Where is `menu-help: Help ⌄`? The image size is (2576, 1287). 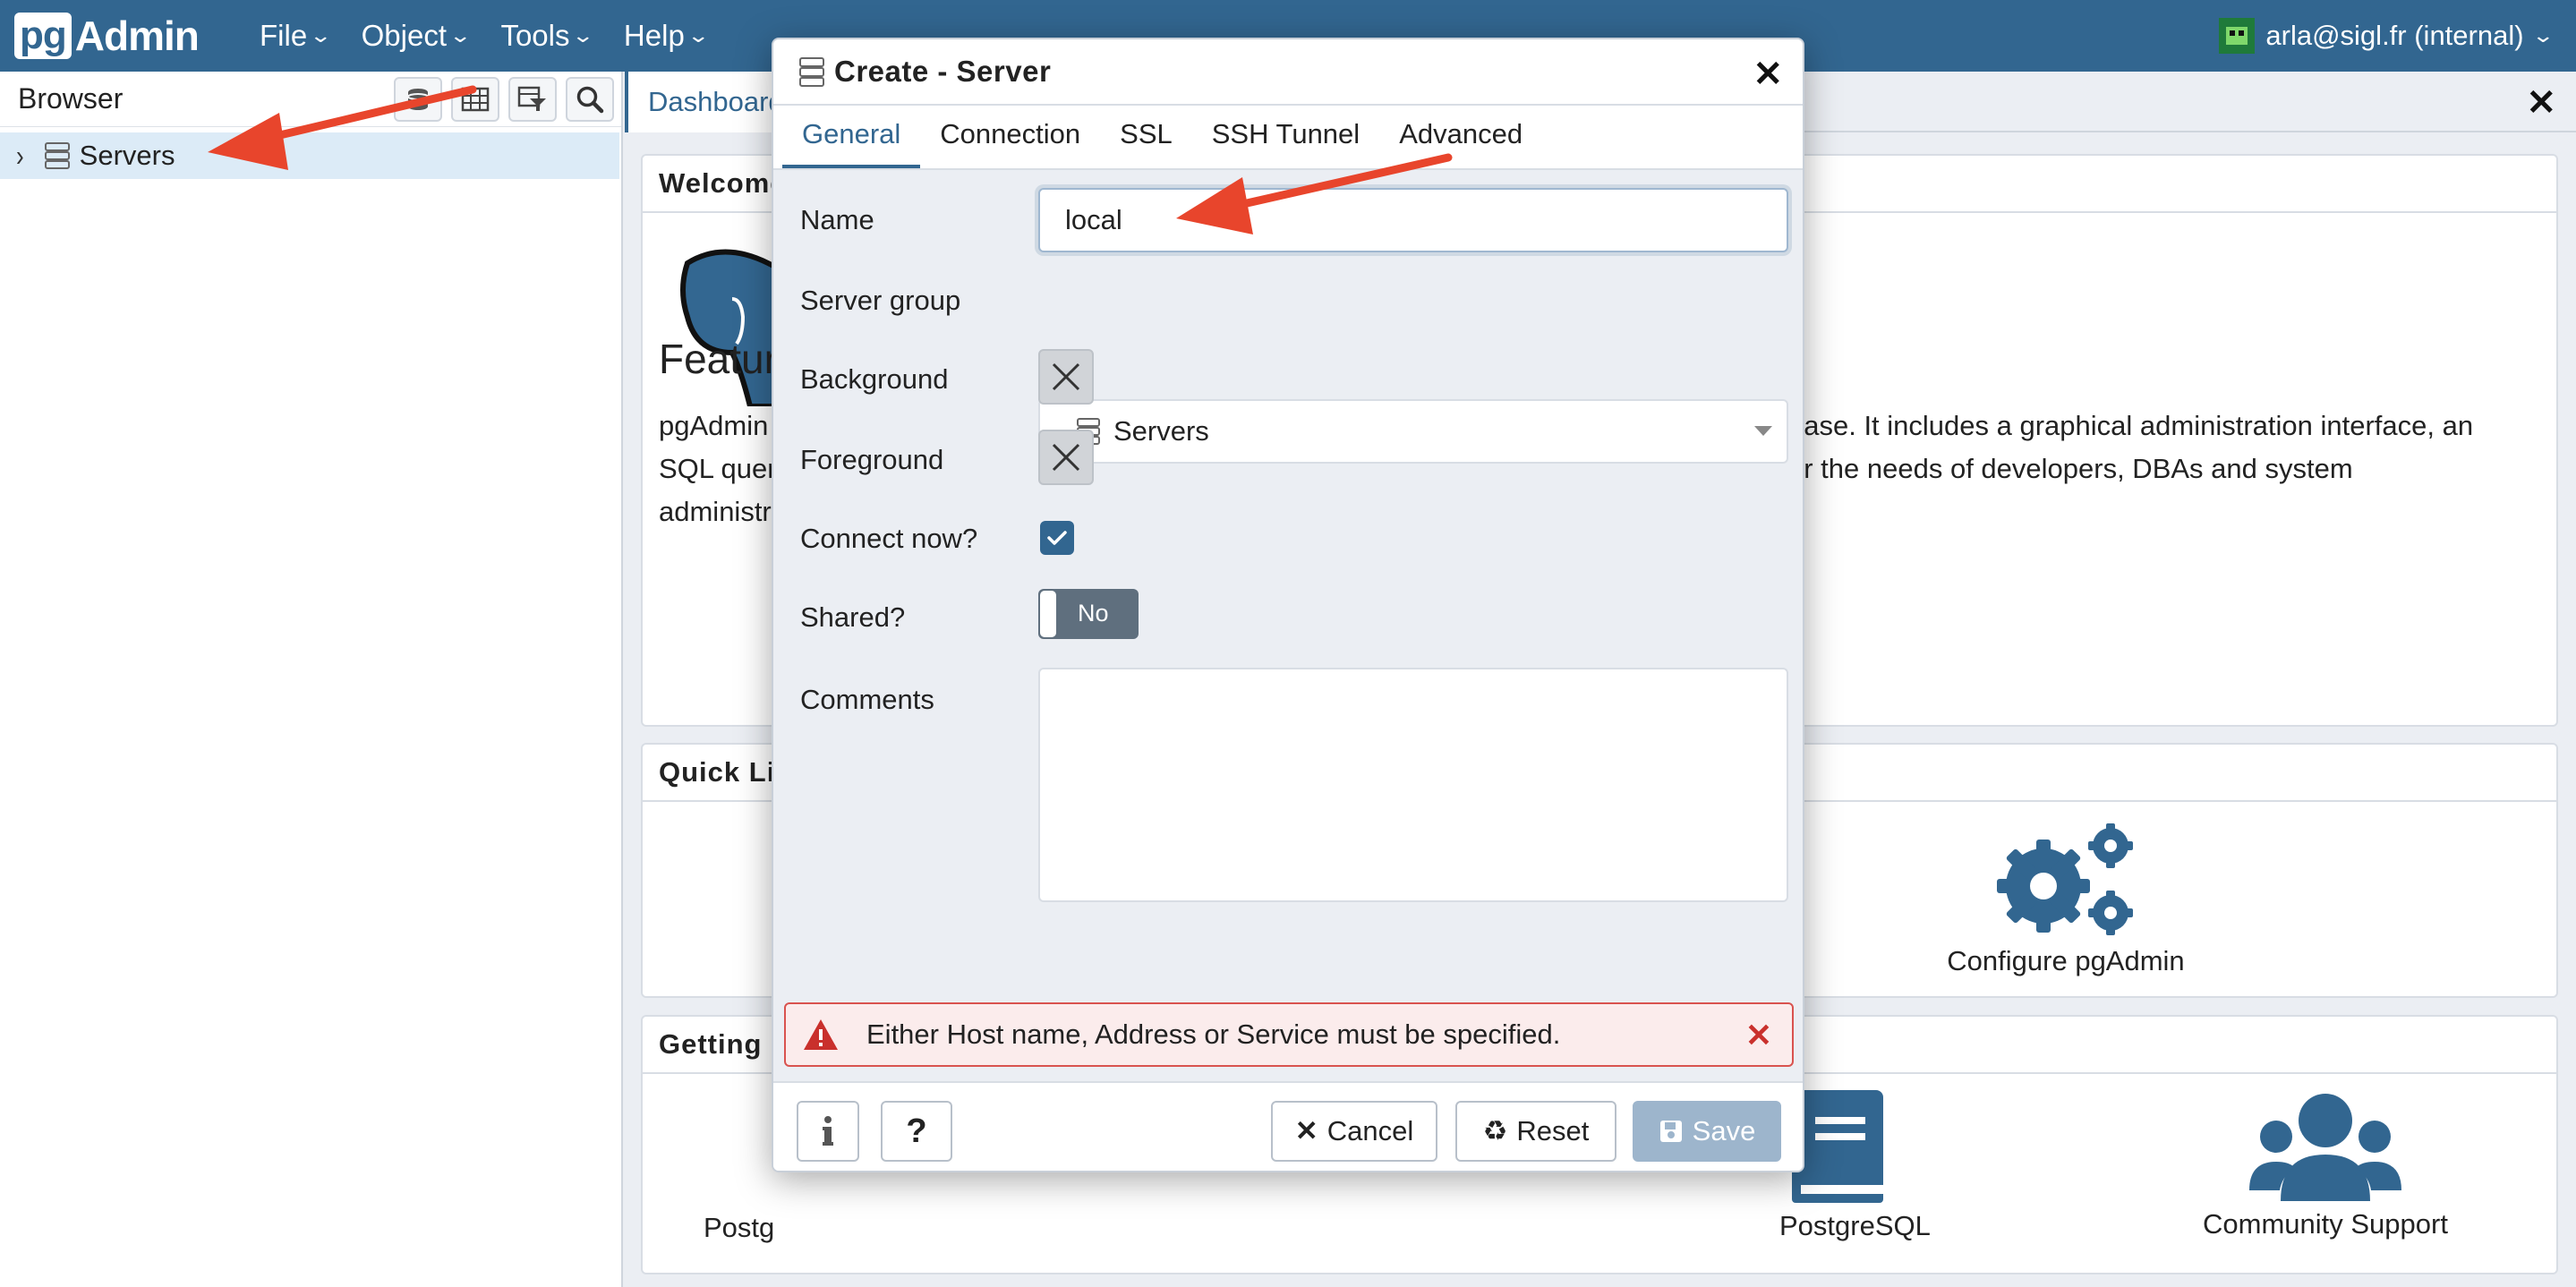
menu-help: Help ⌄ is located at coordinates (666, 36).